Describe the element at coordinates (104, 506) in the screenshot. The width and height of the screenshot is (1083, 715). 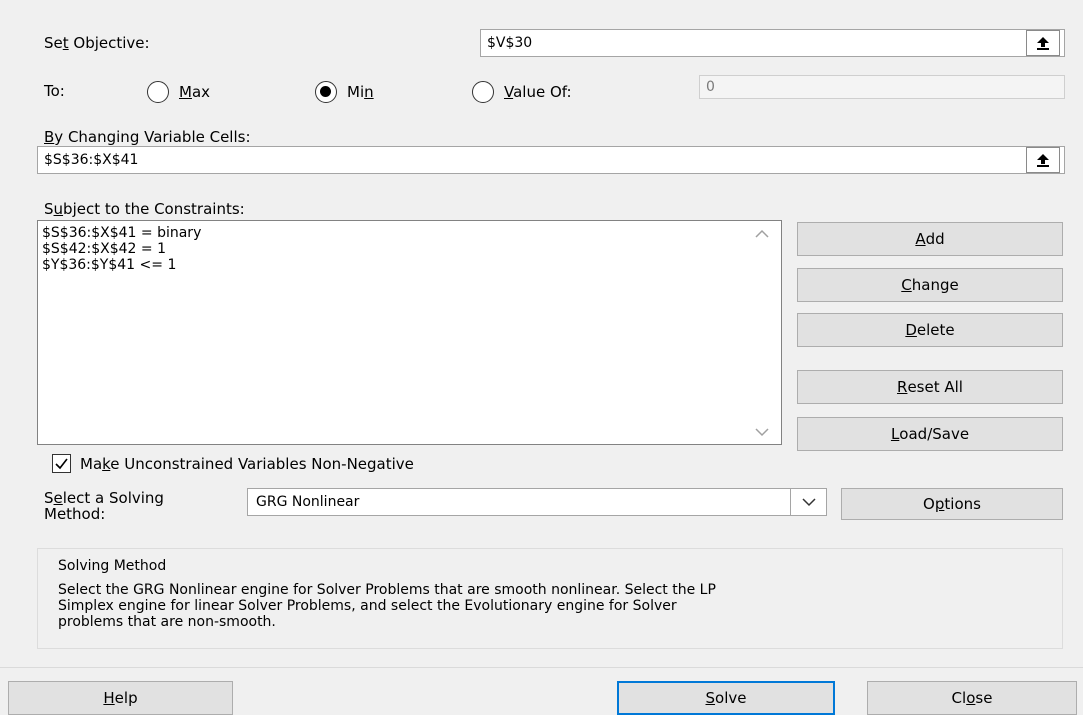
I see `method-label: Select a Solving Method:` at that location.